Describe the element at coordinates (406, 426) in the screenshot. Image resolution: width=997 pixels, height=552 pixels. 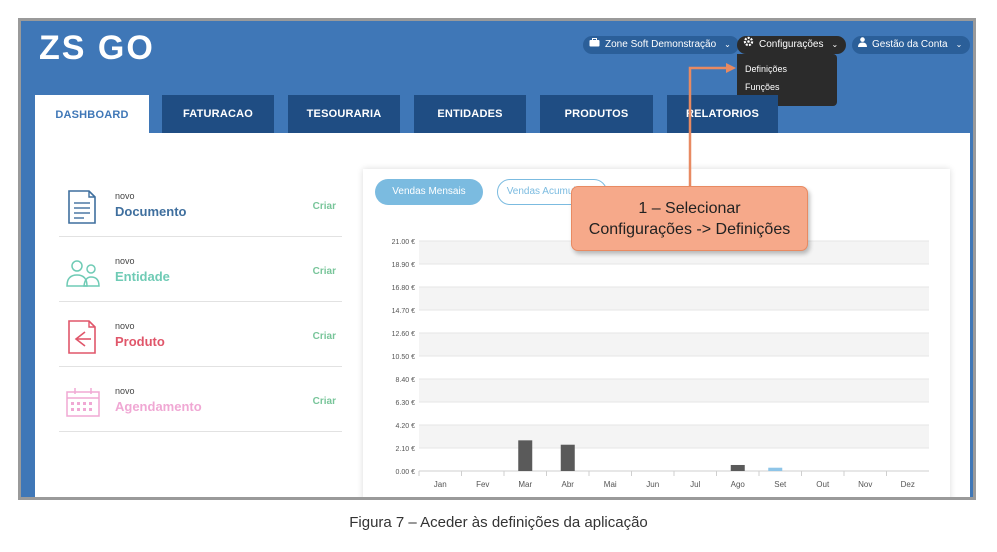
I see `y-tick-label: 4.20 €` at that location.